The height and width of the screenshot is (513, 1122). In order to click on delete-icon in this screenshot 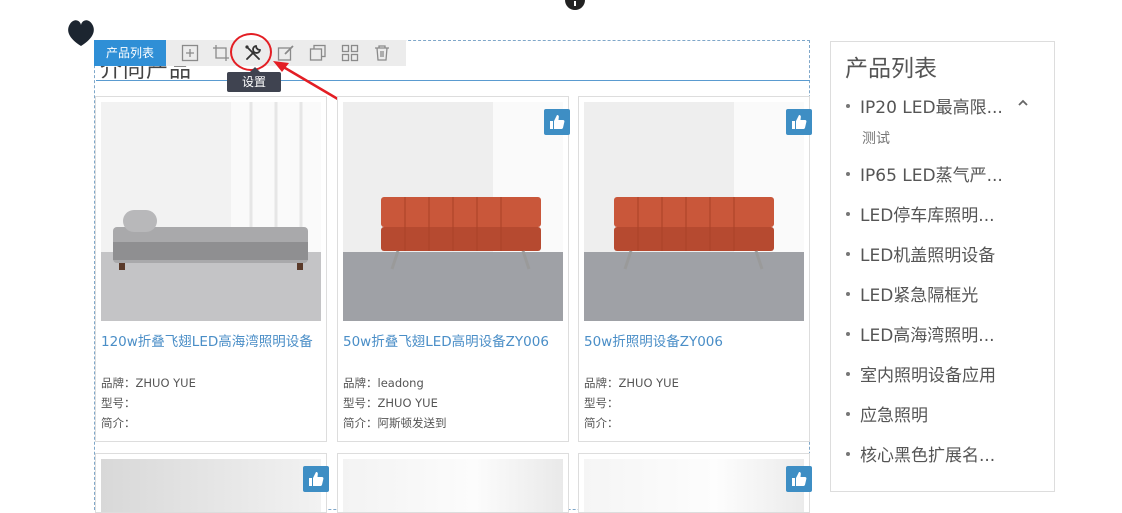, I will do `click(382, 53)`.